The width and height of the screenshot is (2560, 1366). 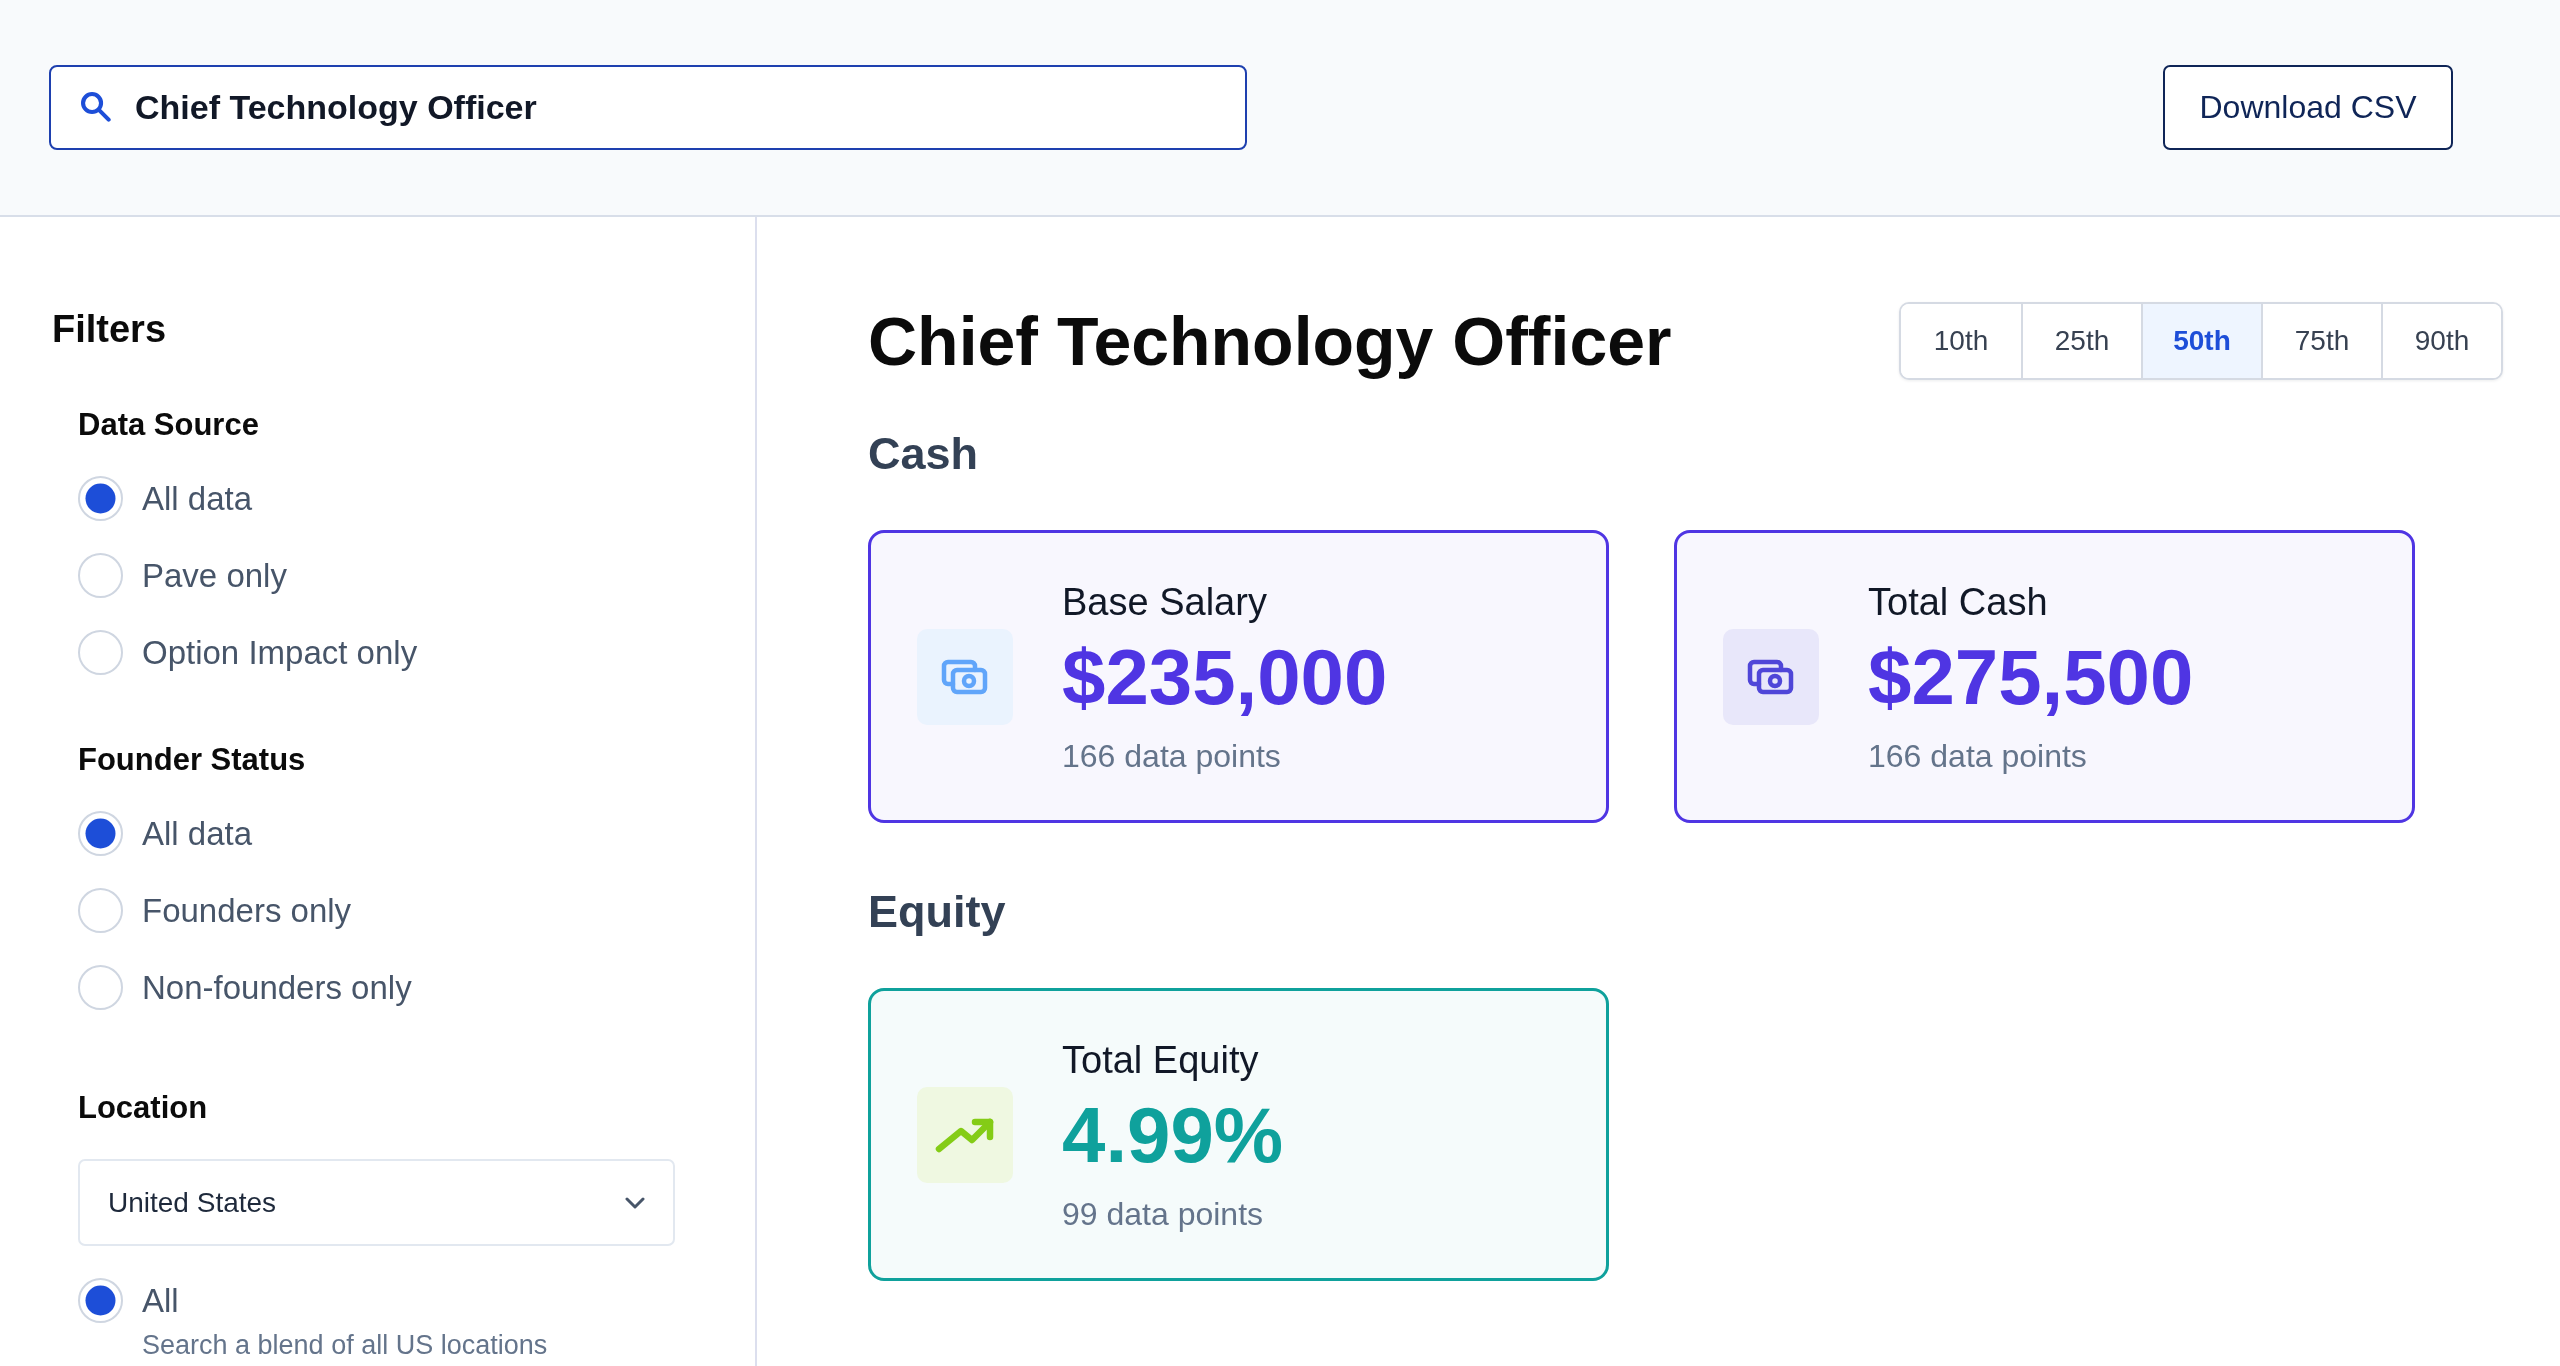 What do you see at coordinates (1173, 1134) in the screenshot?
I see `card-value: 4.99%` at bounding box center [1173, 1134].